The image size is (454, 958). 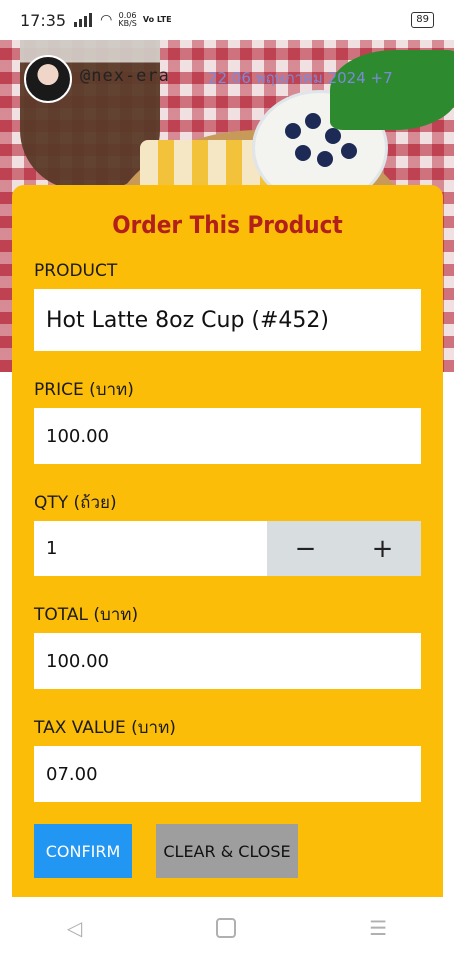 I want to click on clear-close-button: CLEAR & CLOSE, so click(x=227, y=851).